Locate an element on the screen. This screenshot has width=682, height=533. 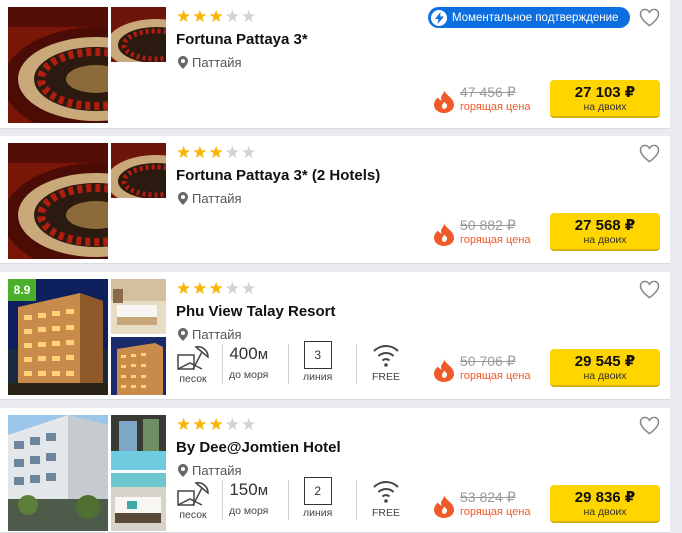
line-feature: 2 линия is located at coordinates (317, 502).